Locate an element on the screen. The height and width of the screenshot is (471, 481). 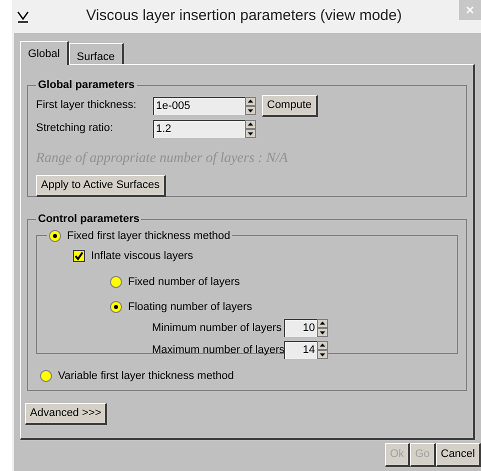
group-title: Control parameters is located at coordinates (88, 219).